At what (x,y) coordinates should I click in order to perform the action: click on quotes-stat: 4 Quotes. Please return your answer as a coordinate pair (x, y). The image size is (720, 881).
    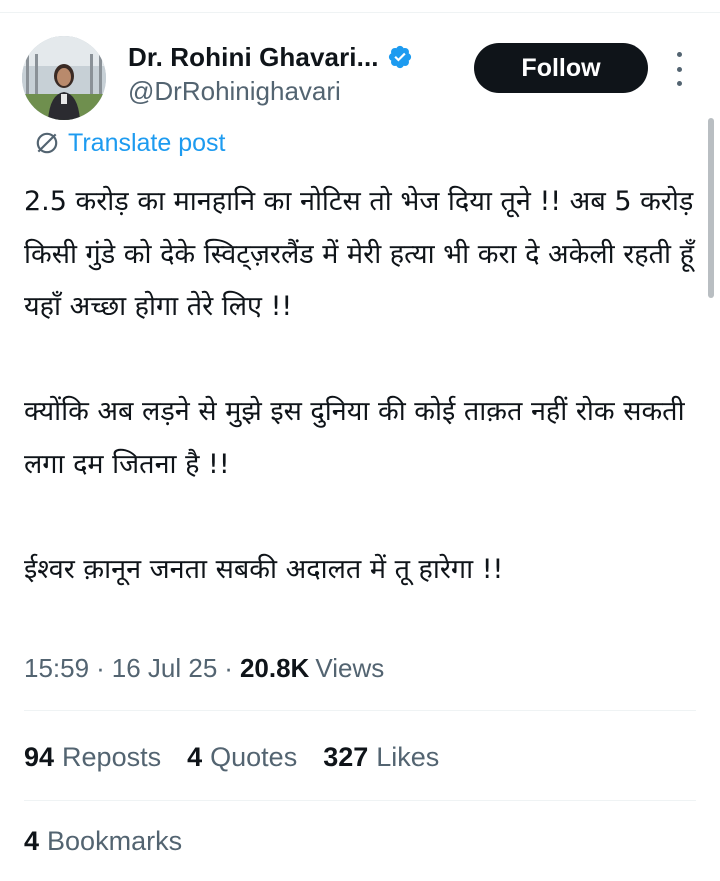
    Looking at the image, I should click on (242, 757).